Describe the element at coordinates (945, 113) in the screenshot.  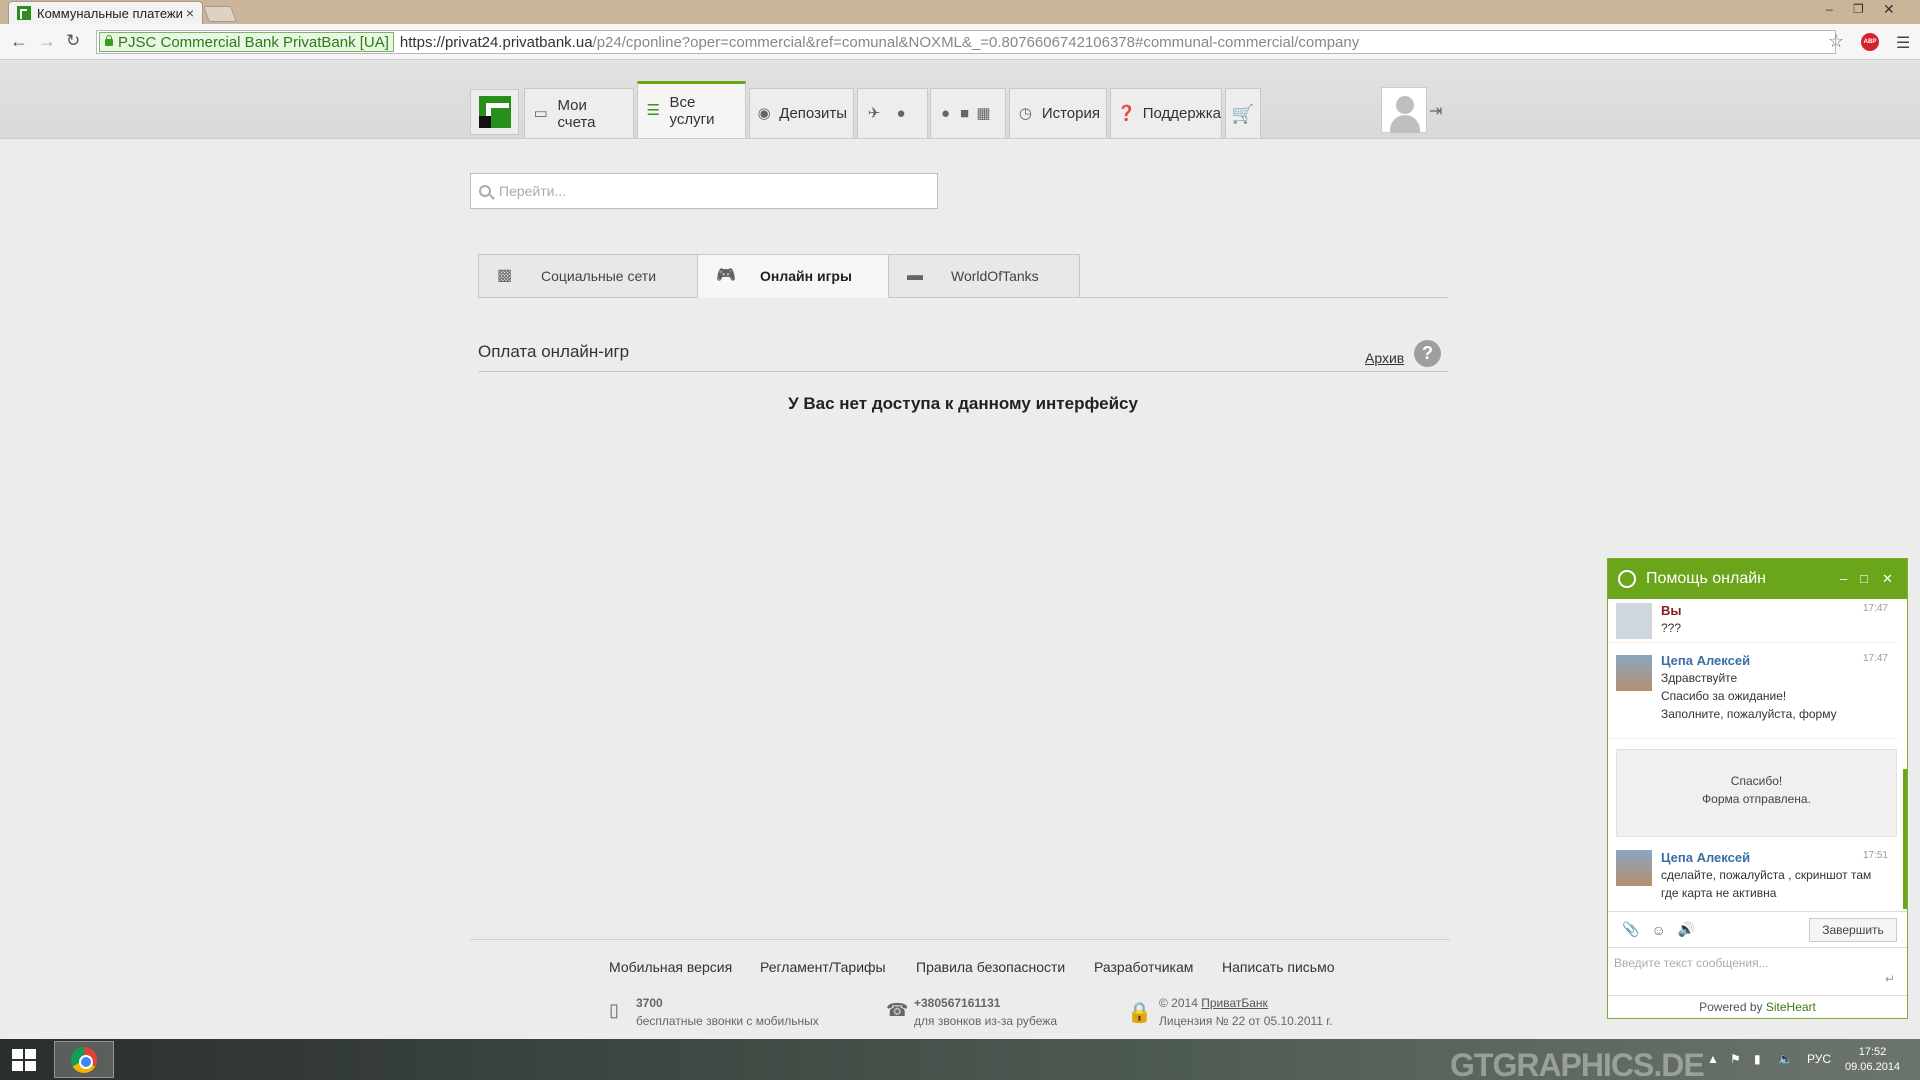
I see `apple-icon: ●` at that location.